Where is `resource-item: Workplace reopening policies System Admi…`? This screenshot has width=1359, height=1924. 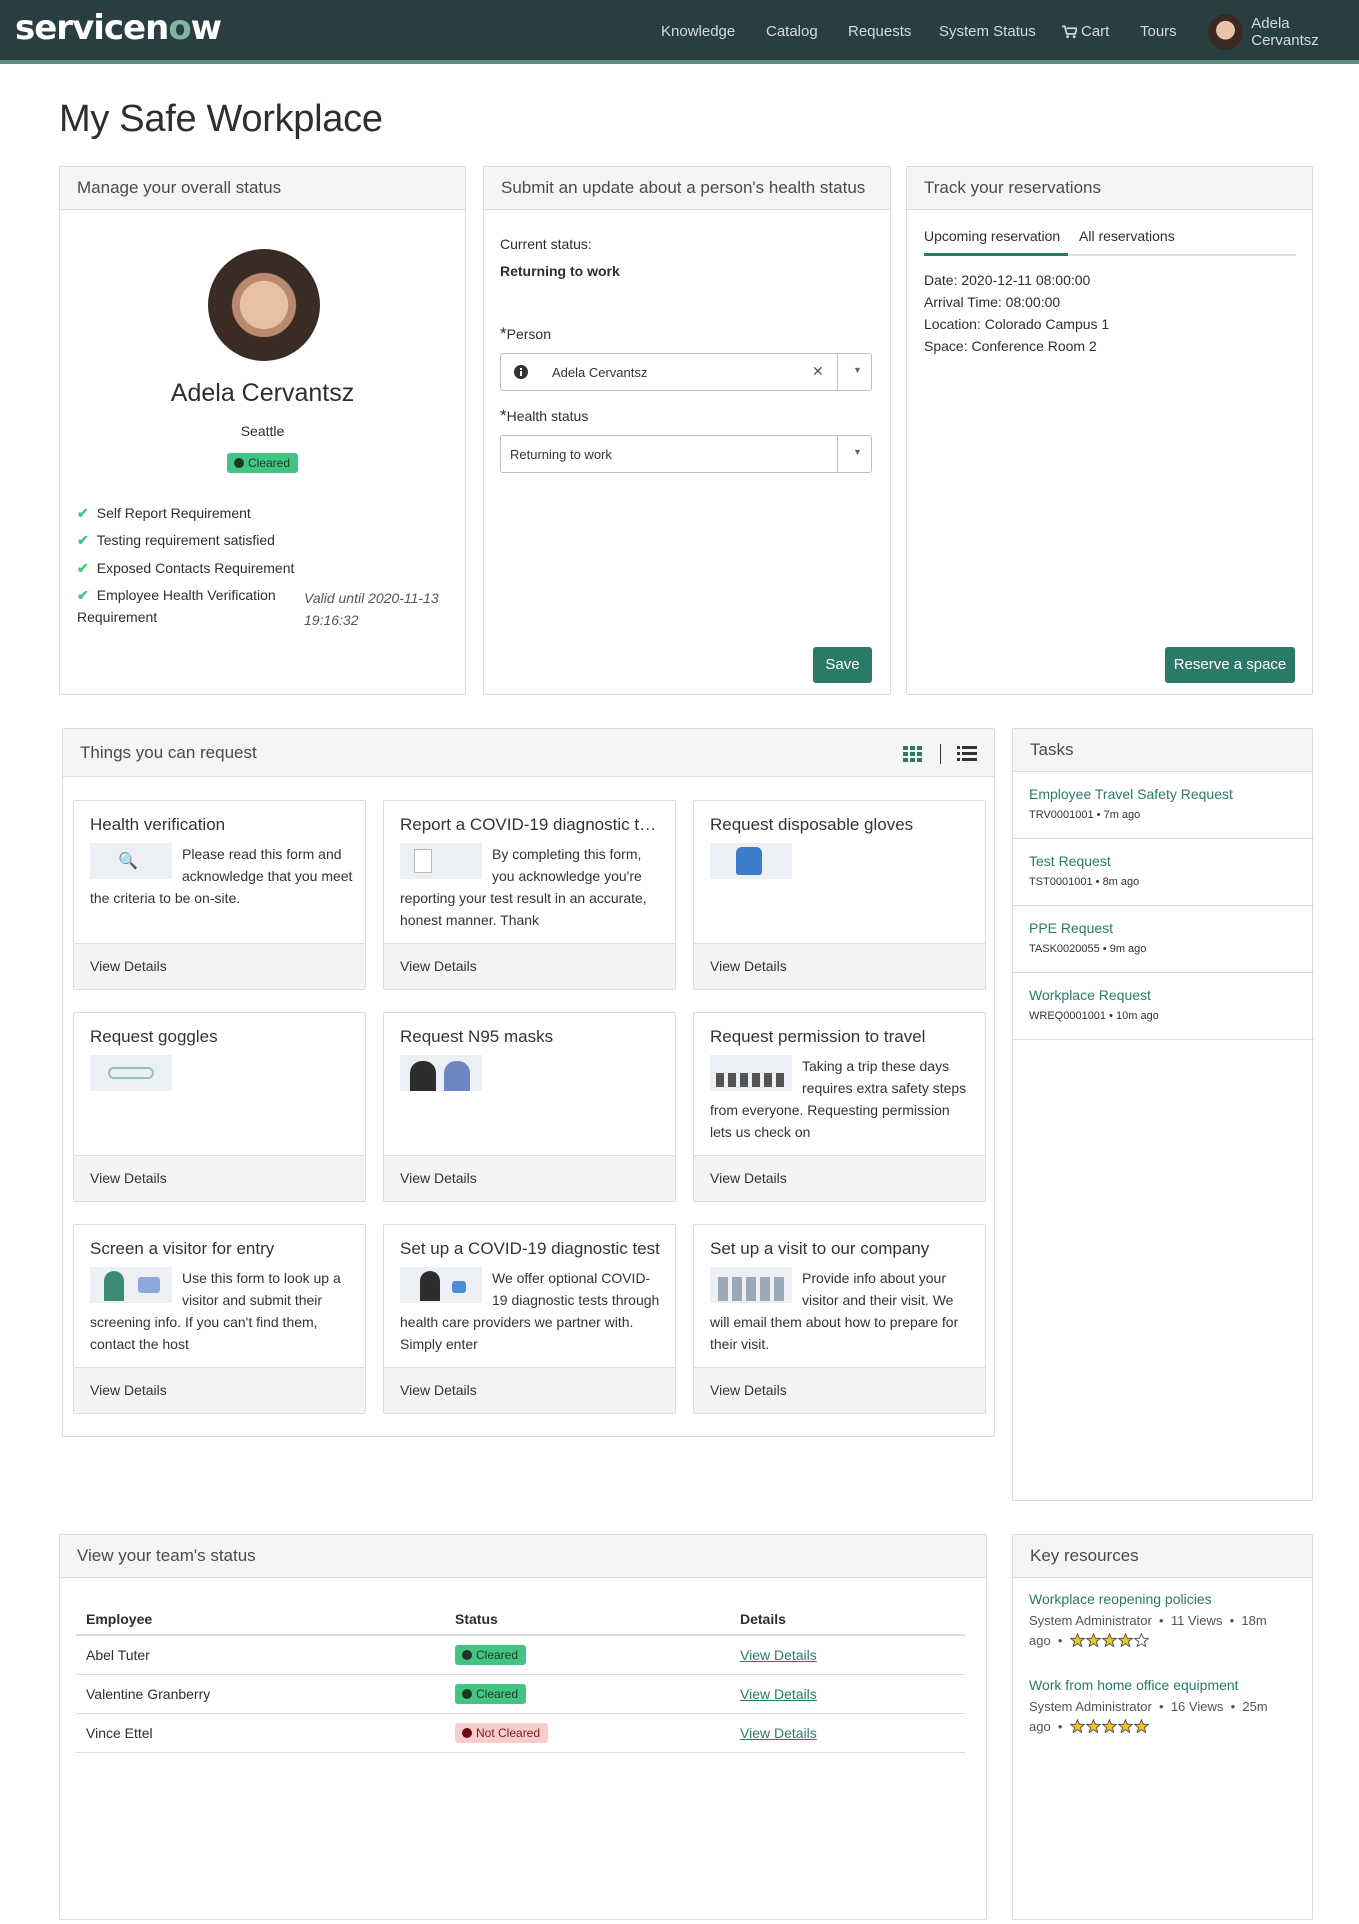 resource-item: Workplace reopening policies System Admi… is located at coordinates (1164, 1621).